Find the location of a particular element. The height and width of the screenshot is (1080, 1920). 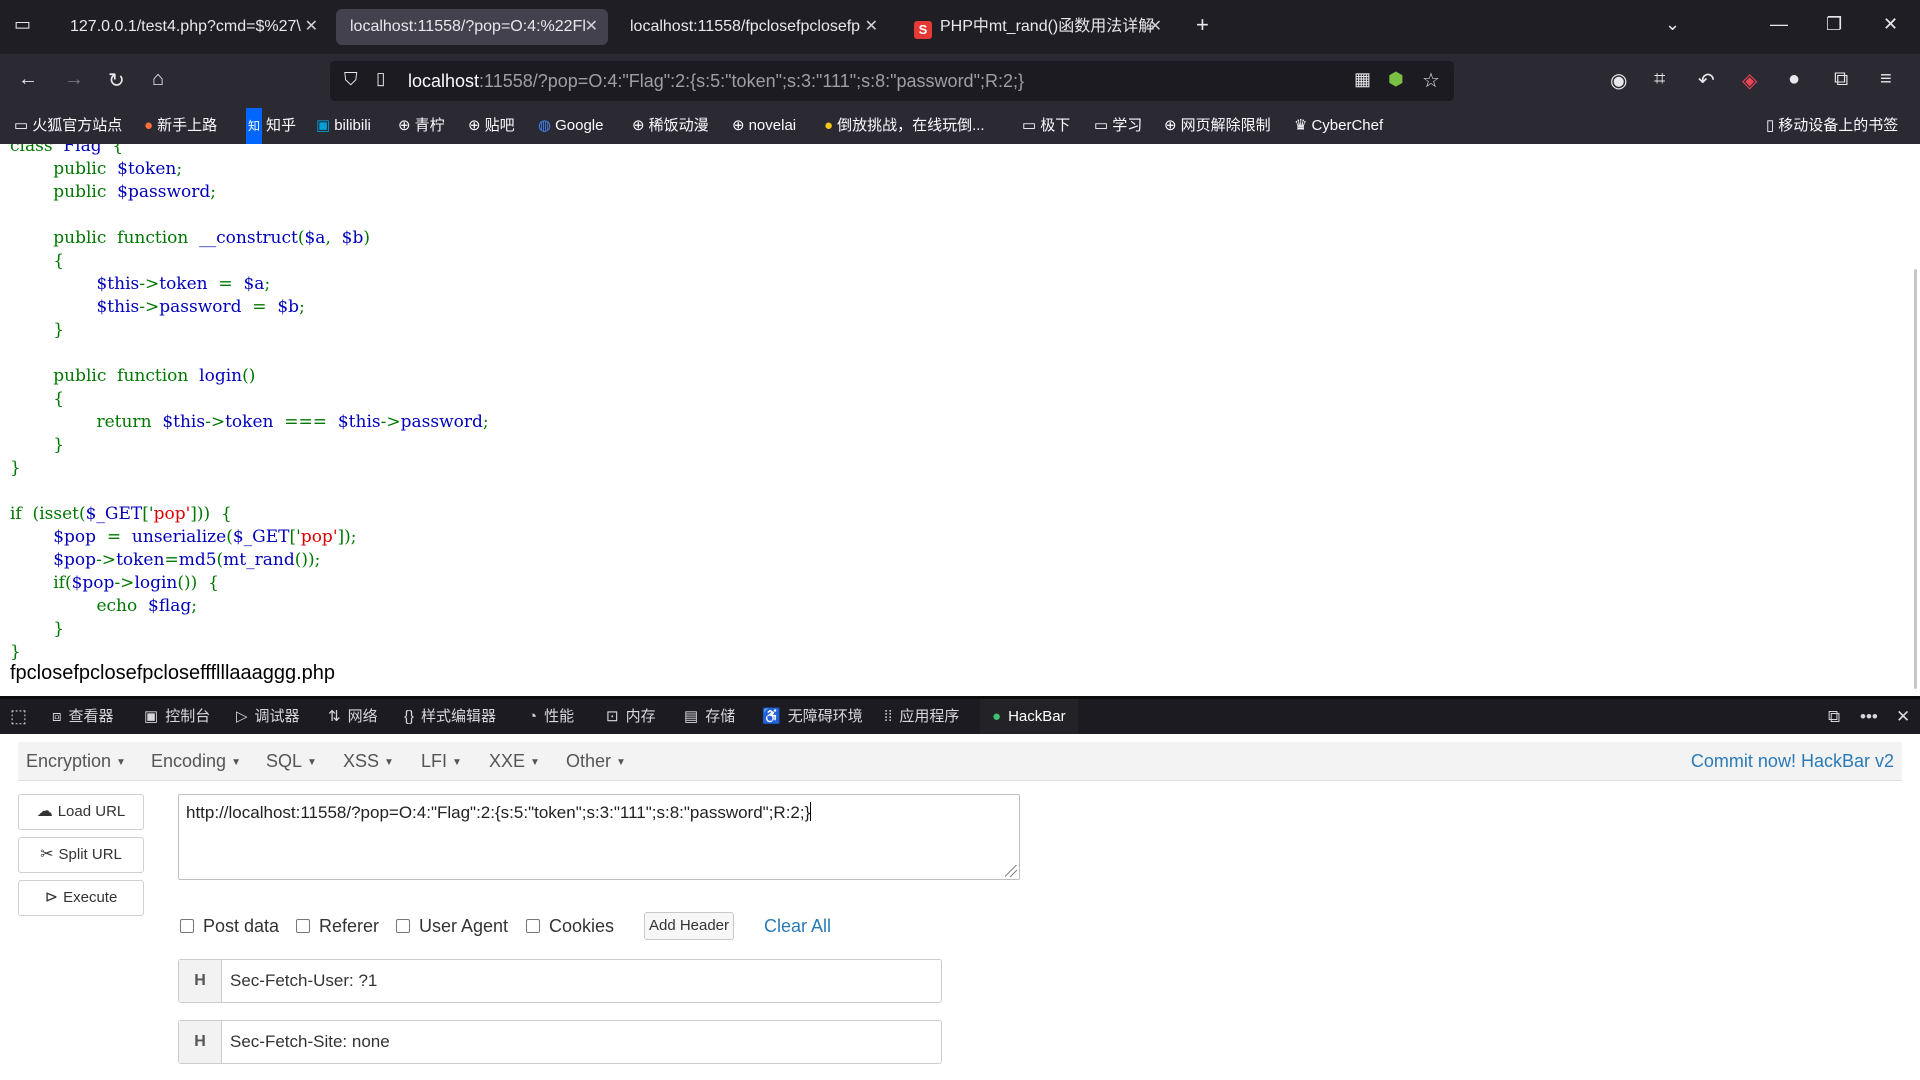

bookmark-item: ▣ bilibili is located at coordinates (343, 126).